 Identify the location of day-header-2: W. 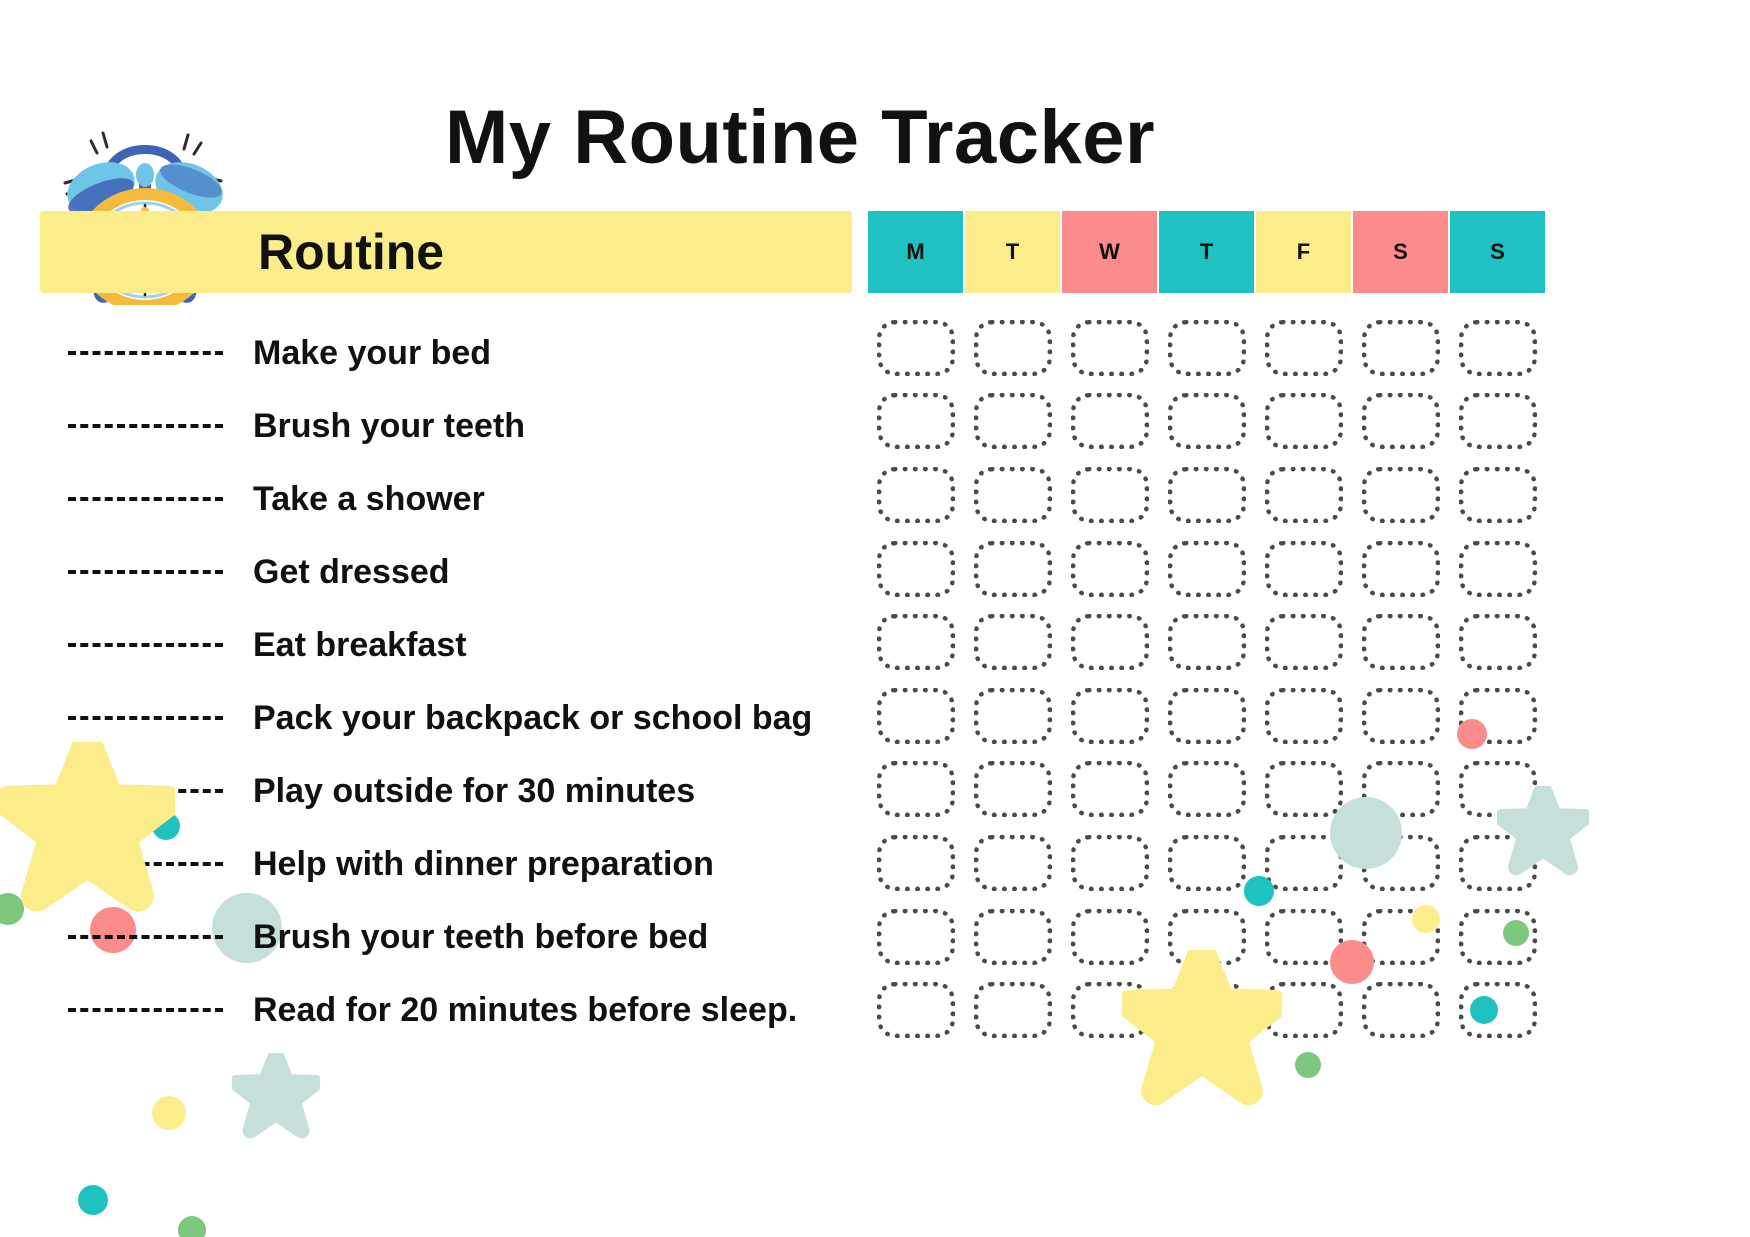
(1109, 252).